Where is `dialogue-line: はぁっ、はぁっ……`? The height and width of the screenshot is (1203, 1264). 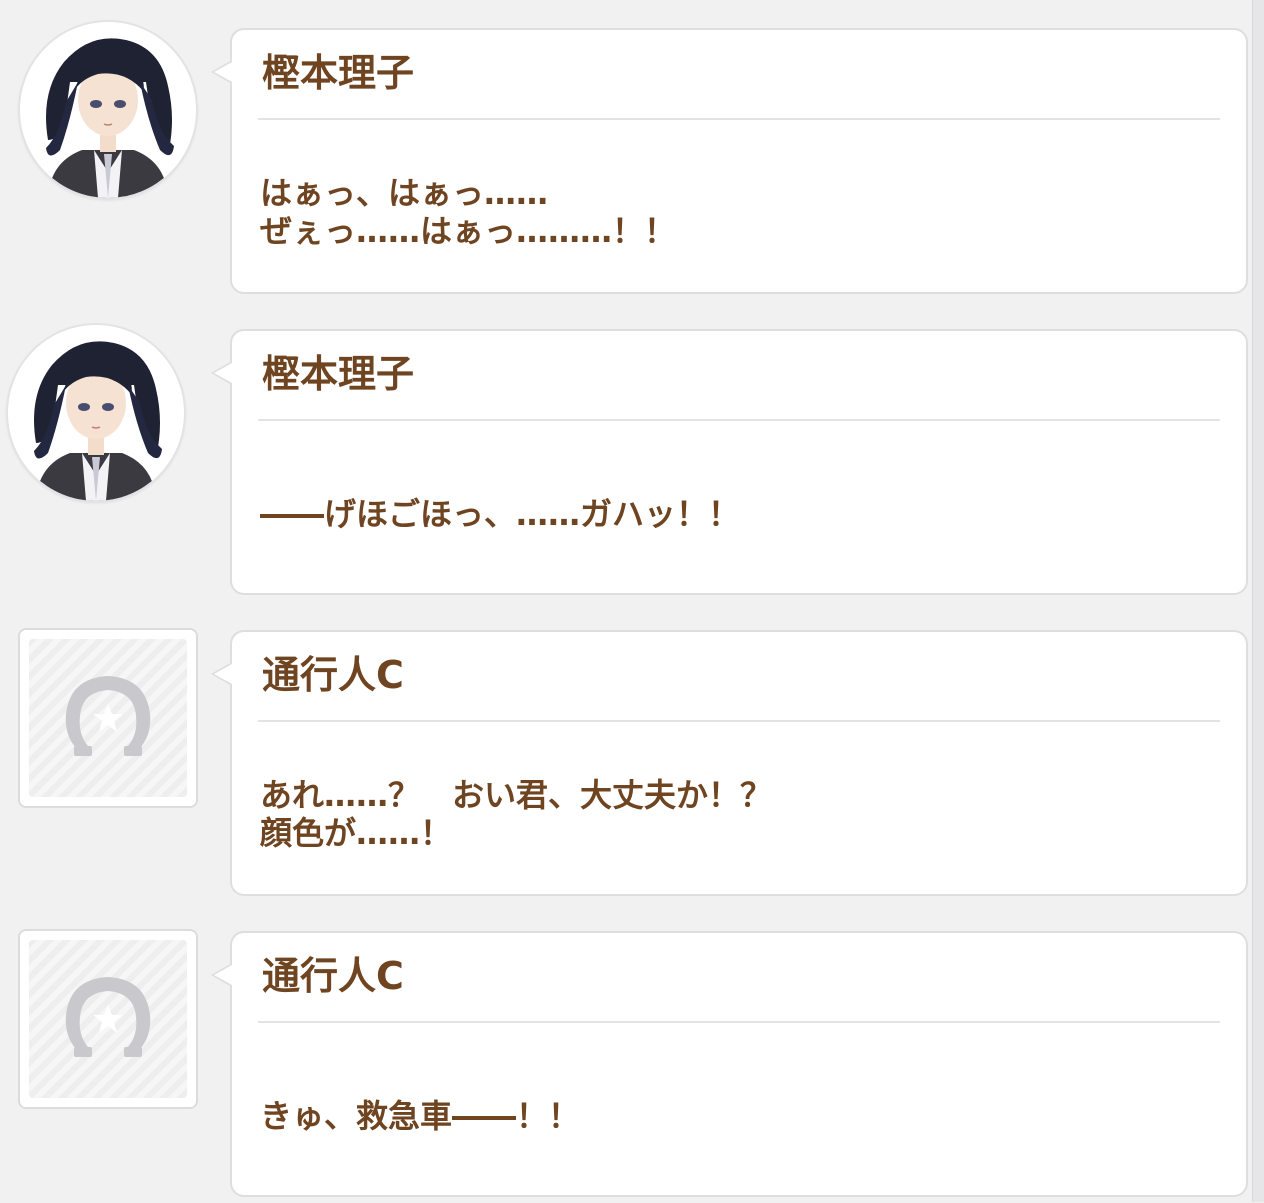
dialogue-line: はぁっ、はぁっ…… is located at coordinates (404, 193).